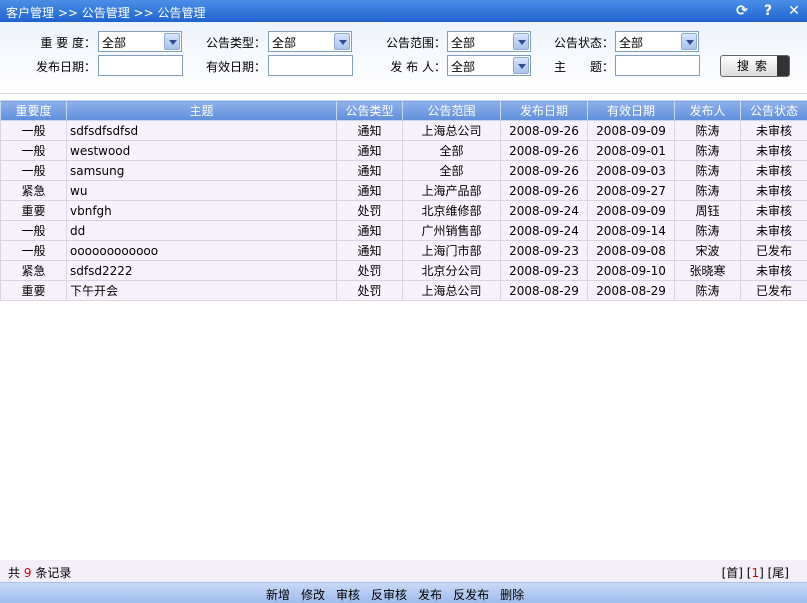 The width and height of the screenshot is (807, 603). I want to click on status-select: 全部, so click(657, 41).